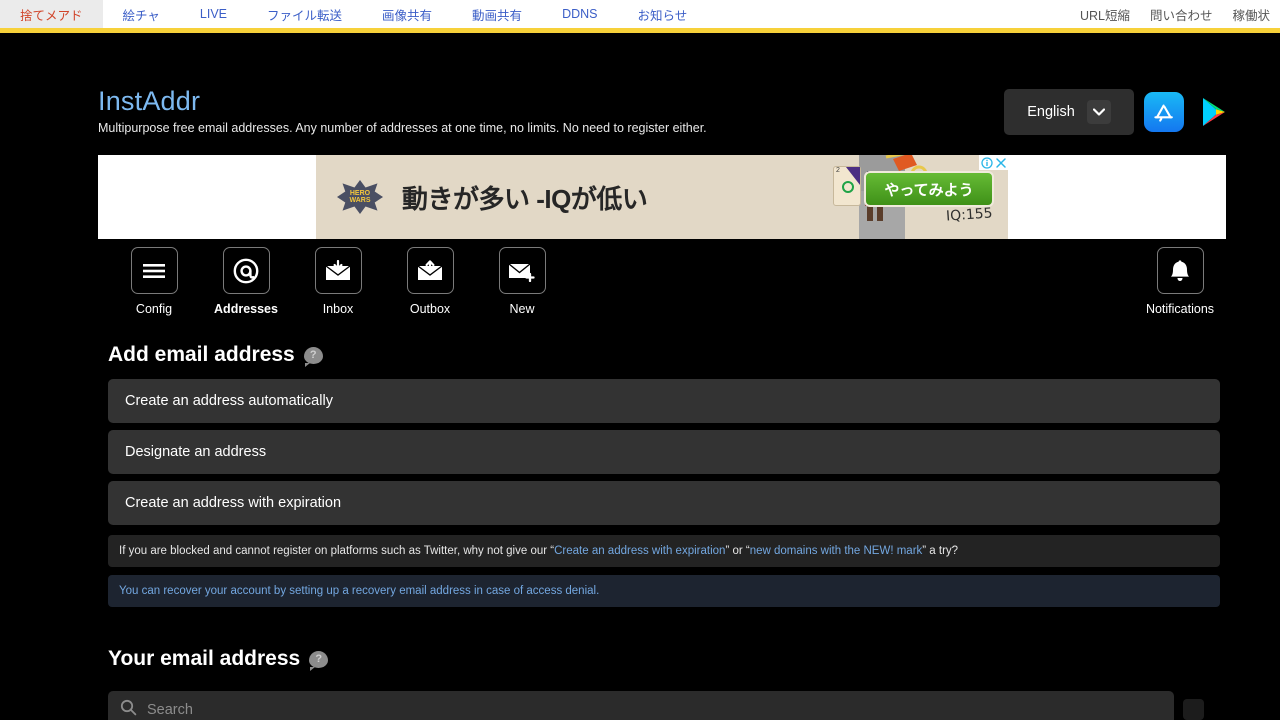 The image size is (1280, 720). I want to click on page-title: InstAddr, so click(149, 101).